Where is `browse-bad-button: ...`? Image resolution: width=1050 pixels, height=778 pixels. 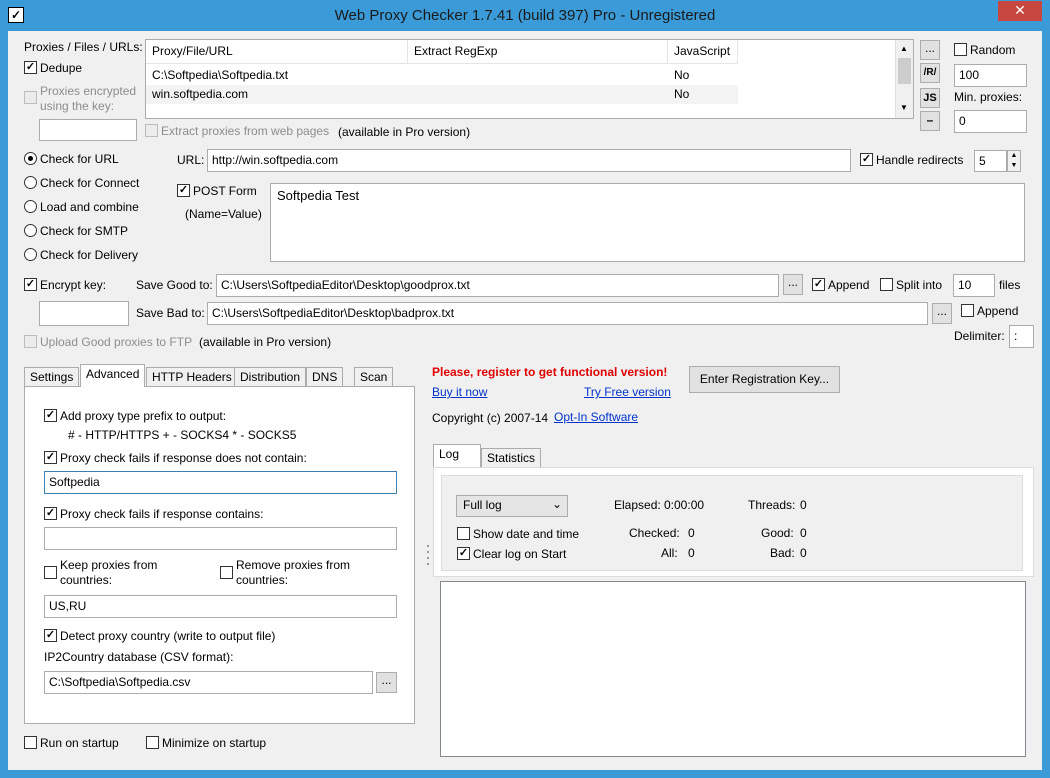
browse-bad-button: ... is located at coordinates (942, 313).